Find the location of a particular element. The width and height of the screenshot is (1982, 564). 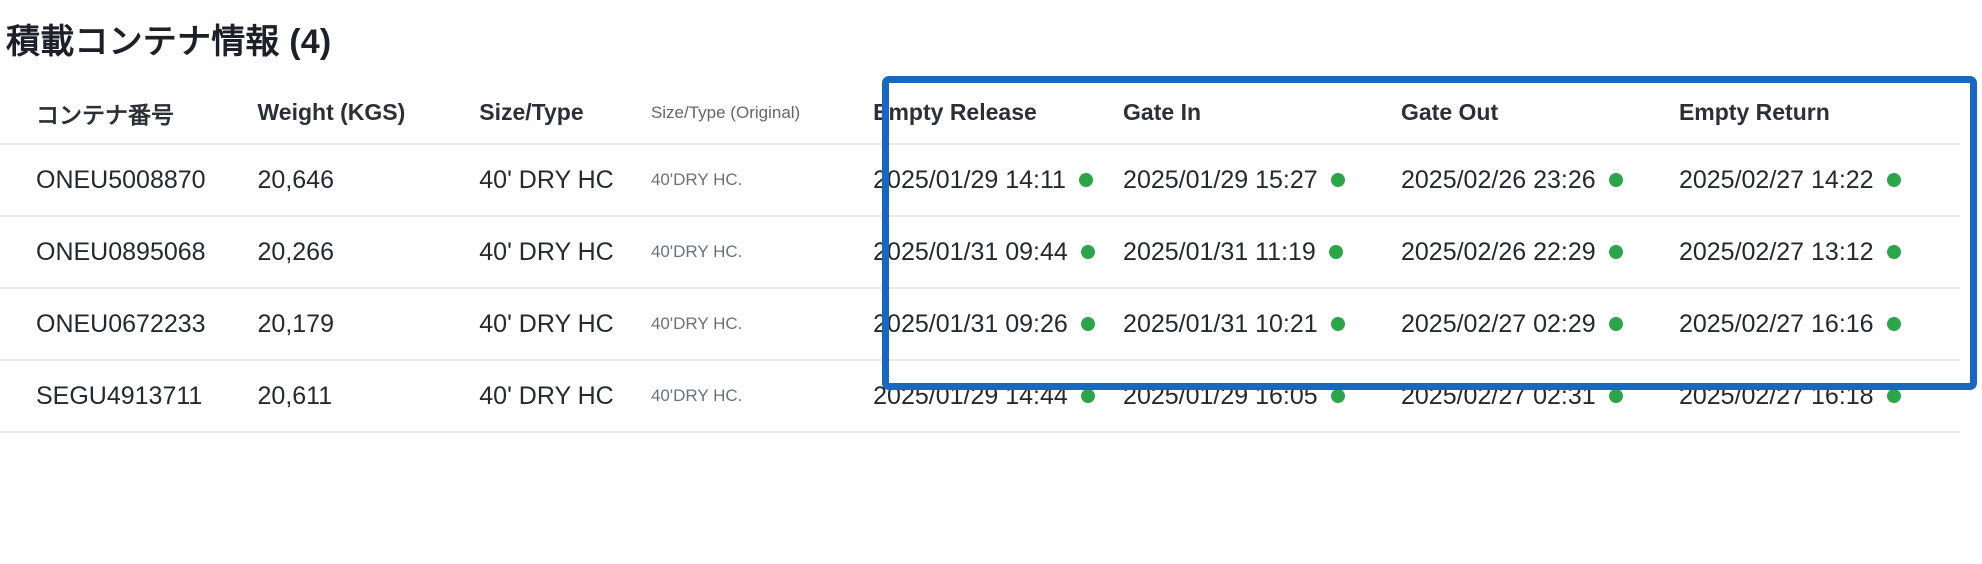

cell-weight: 20,179 is located at coordinates (368, 323).